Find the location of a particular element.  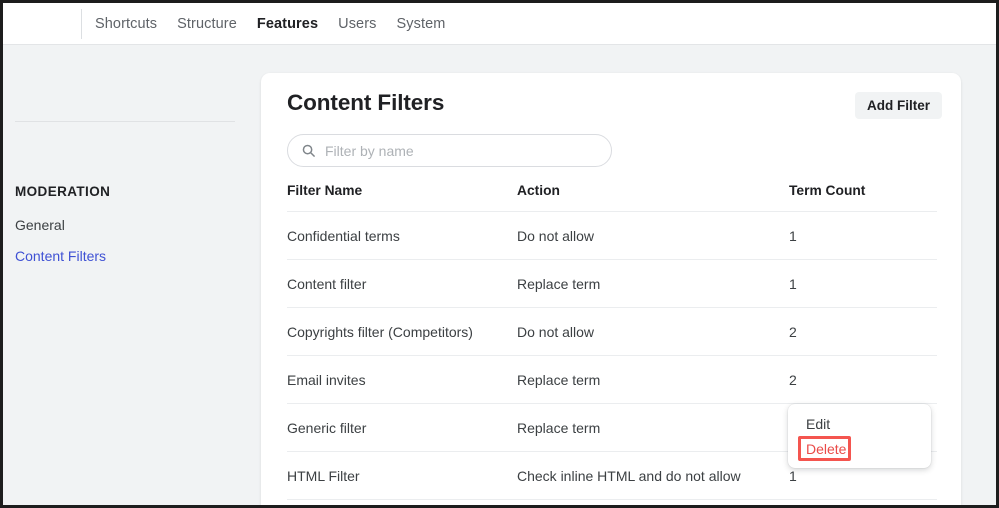

nav-vertical-divider is located at coordinates (81, 24).